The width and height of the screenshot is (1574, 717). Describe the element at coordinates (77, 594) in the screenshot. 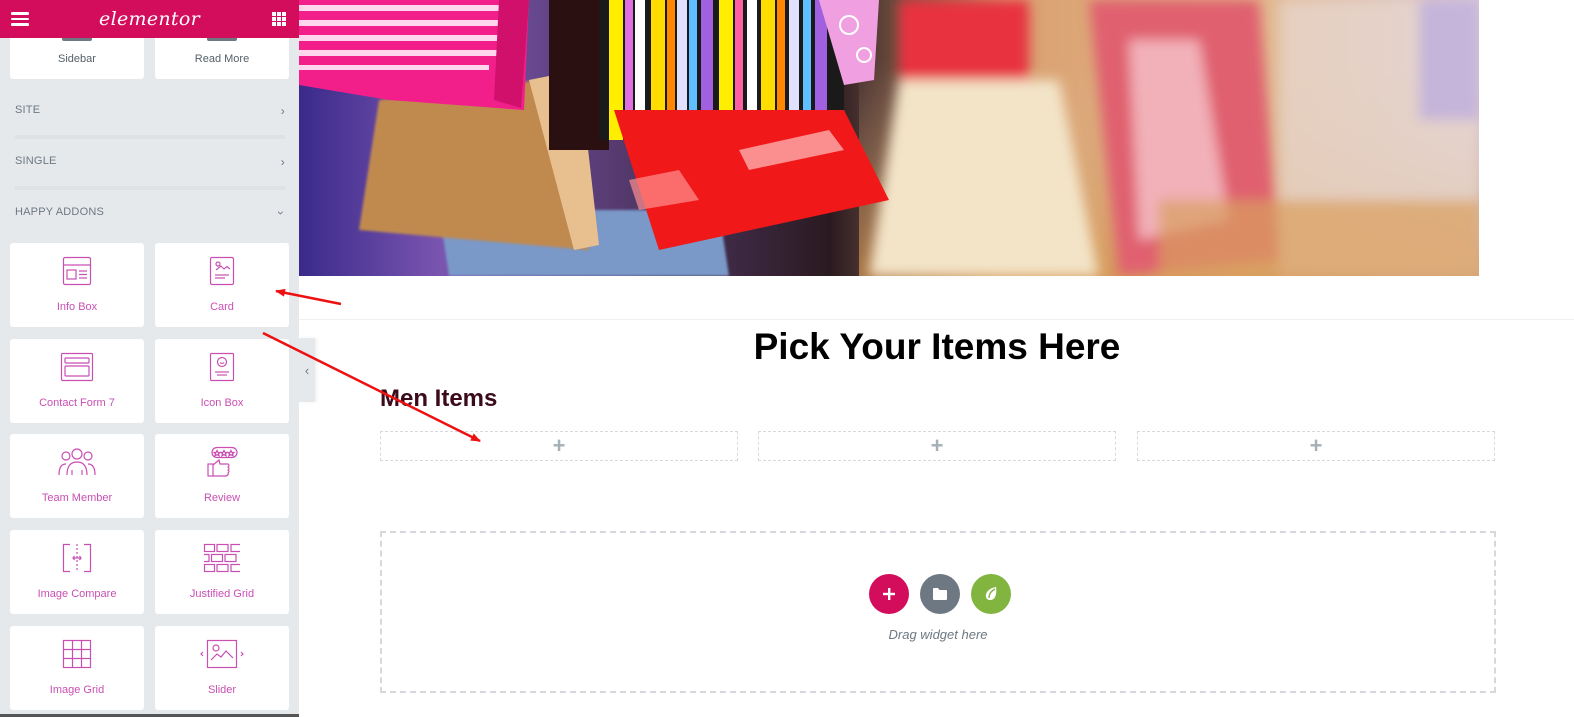

I see `widget-label: Image Compare` at that location.